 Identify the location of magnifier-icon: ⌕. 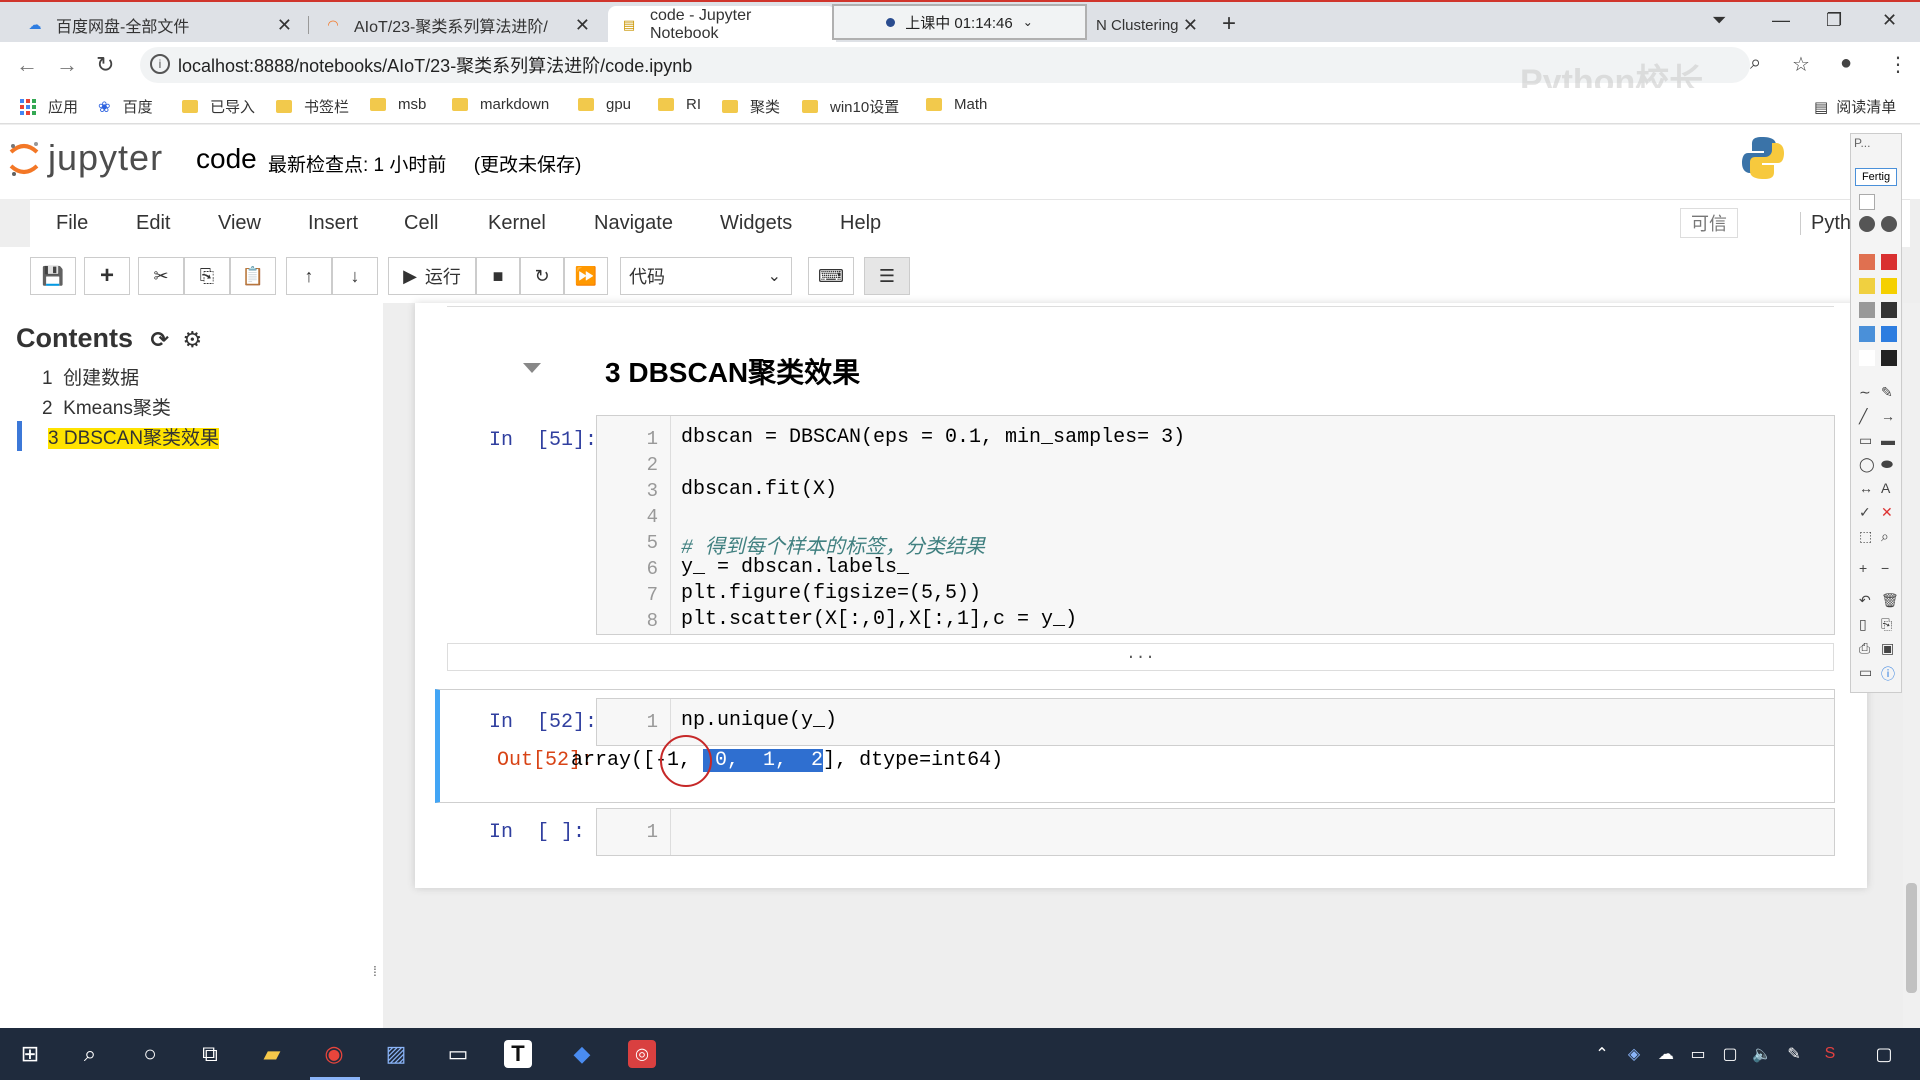
(1885, 536).